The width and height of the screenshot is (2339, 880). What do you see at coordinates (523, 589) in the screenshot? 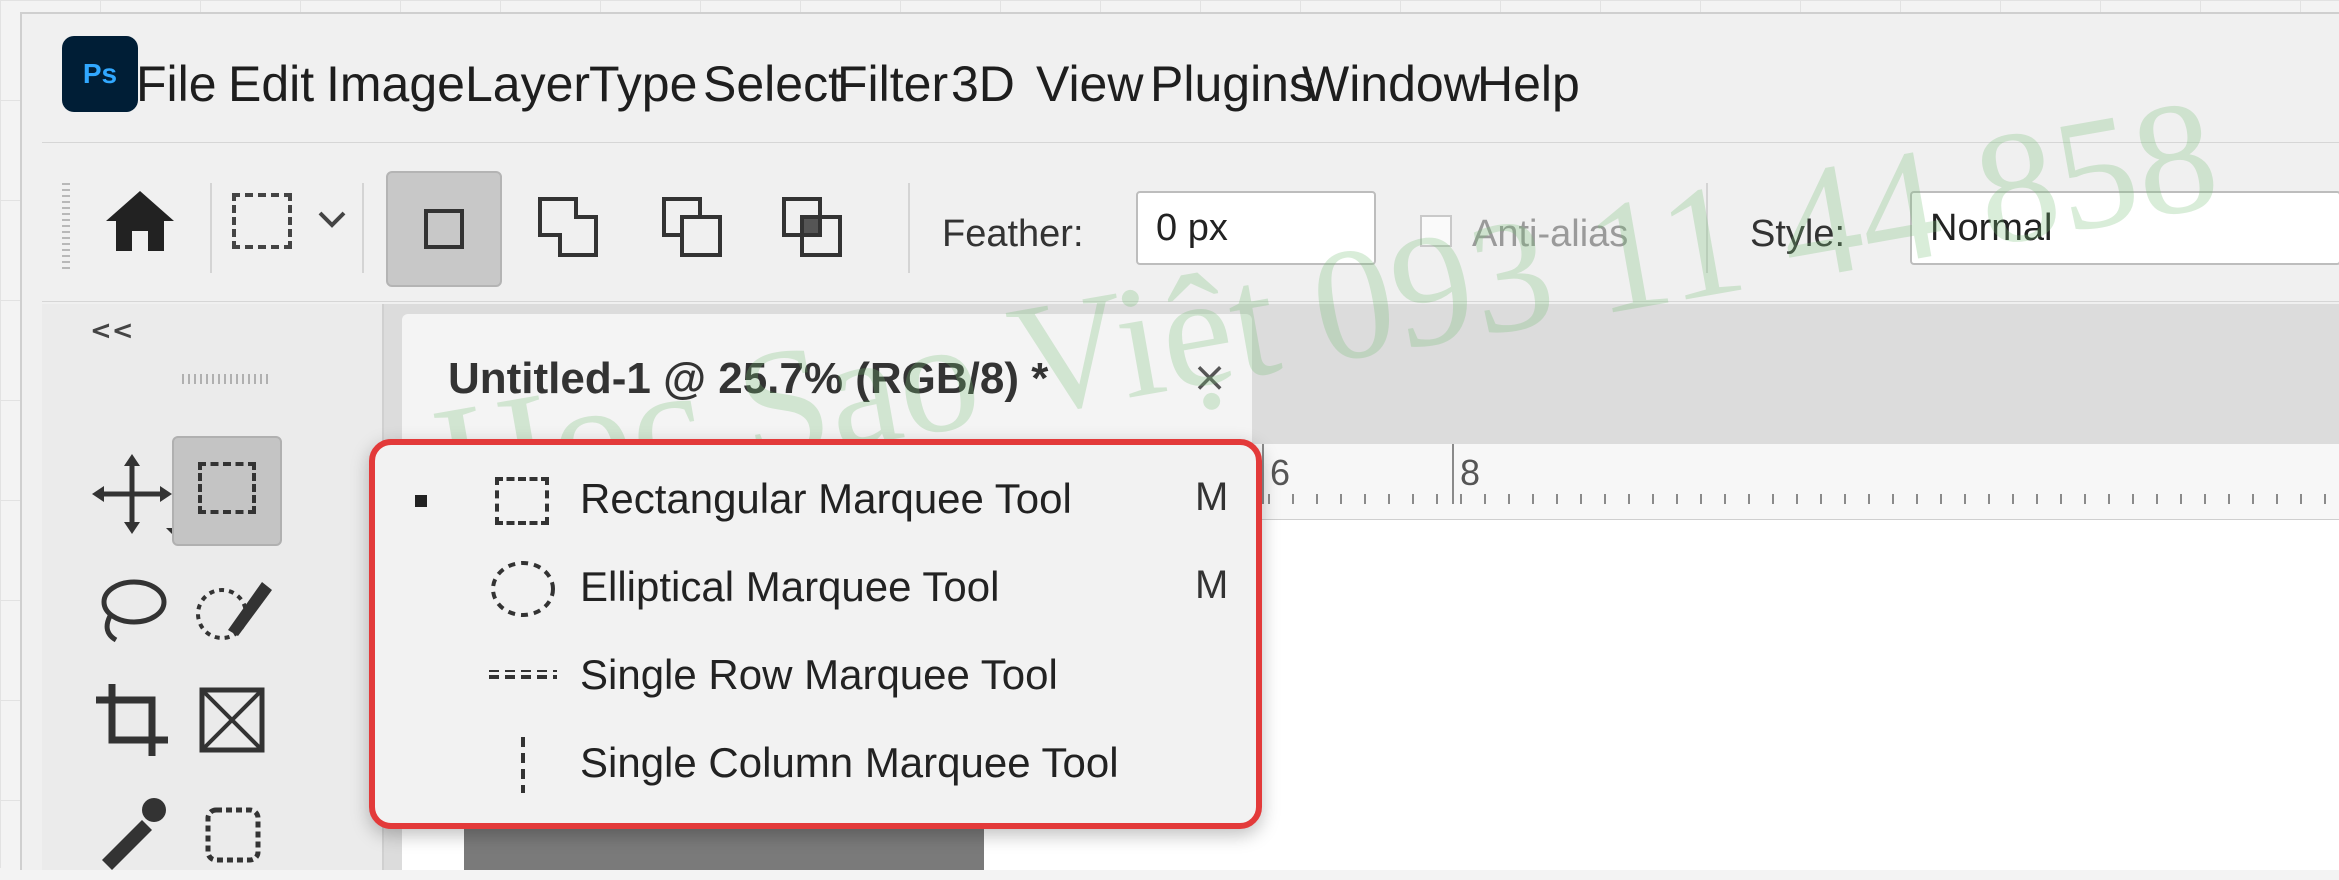
I see `elliptical-marquee-icon` at bounding box center [523, 589].